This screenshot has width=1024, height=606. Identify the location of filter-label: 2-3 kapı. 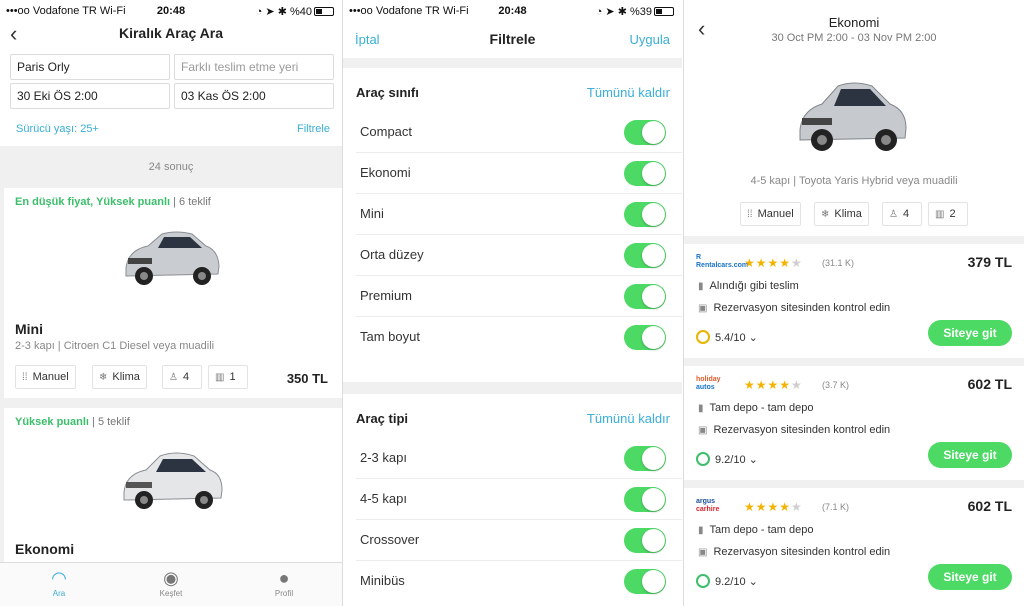
(383, 457).